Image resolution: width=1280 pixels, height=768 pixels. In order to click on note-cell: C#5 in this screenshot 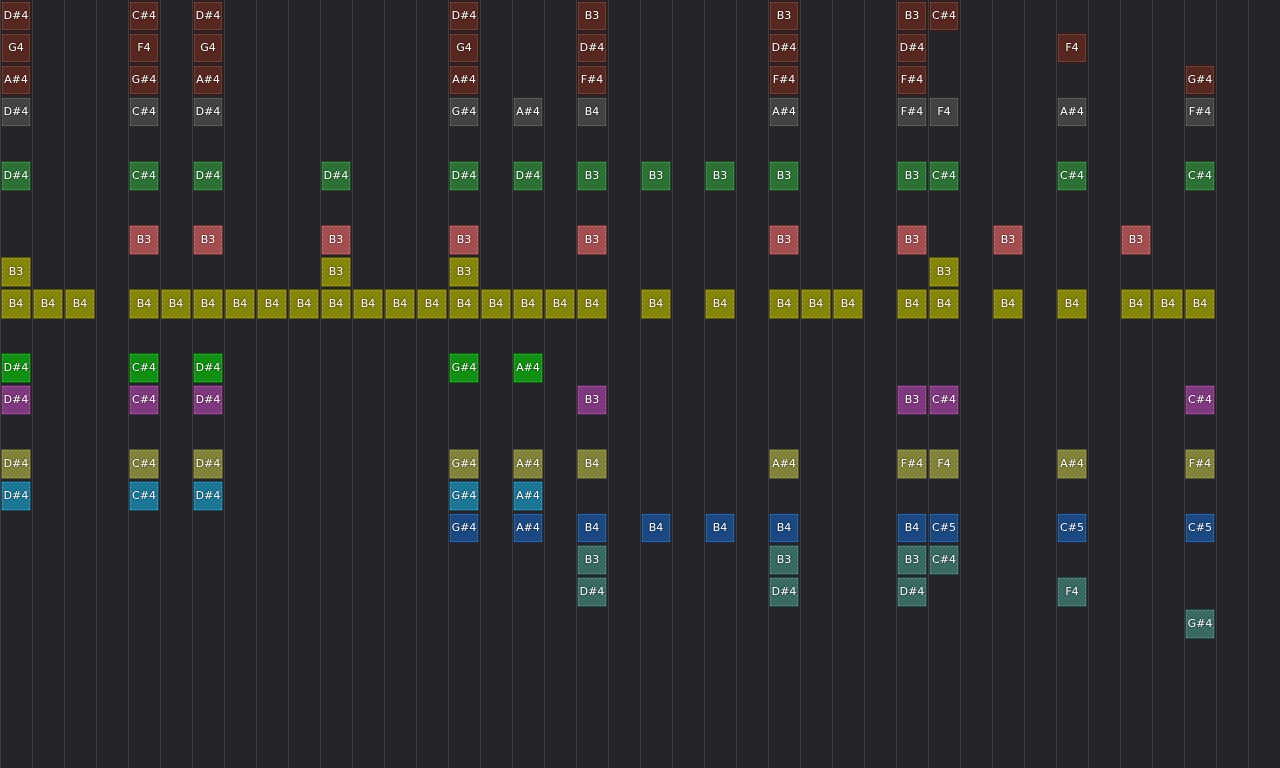, I will do `click(1200, 528)`.